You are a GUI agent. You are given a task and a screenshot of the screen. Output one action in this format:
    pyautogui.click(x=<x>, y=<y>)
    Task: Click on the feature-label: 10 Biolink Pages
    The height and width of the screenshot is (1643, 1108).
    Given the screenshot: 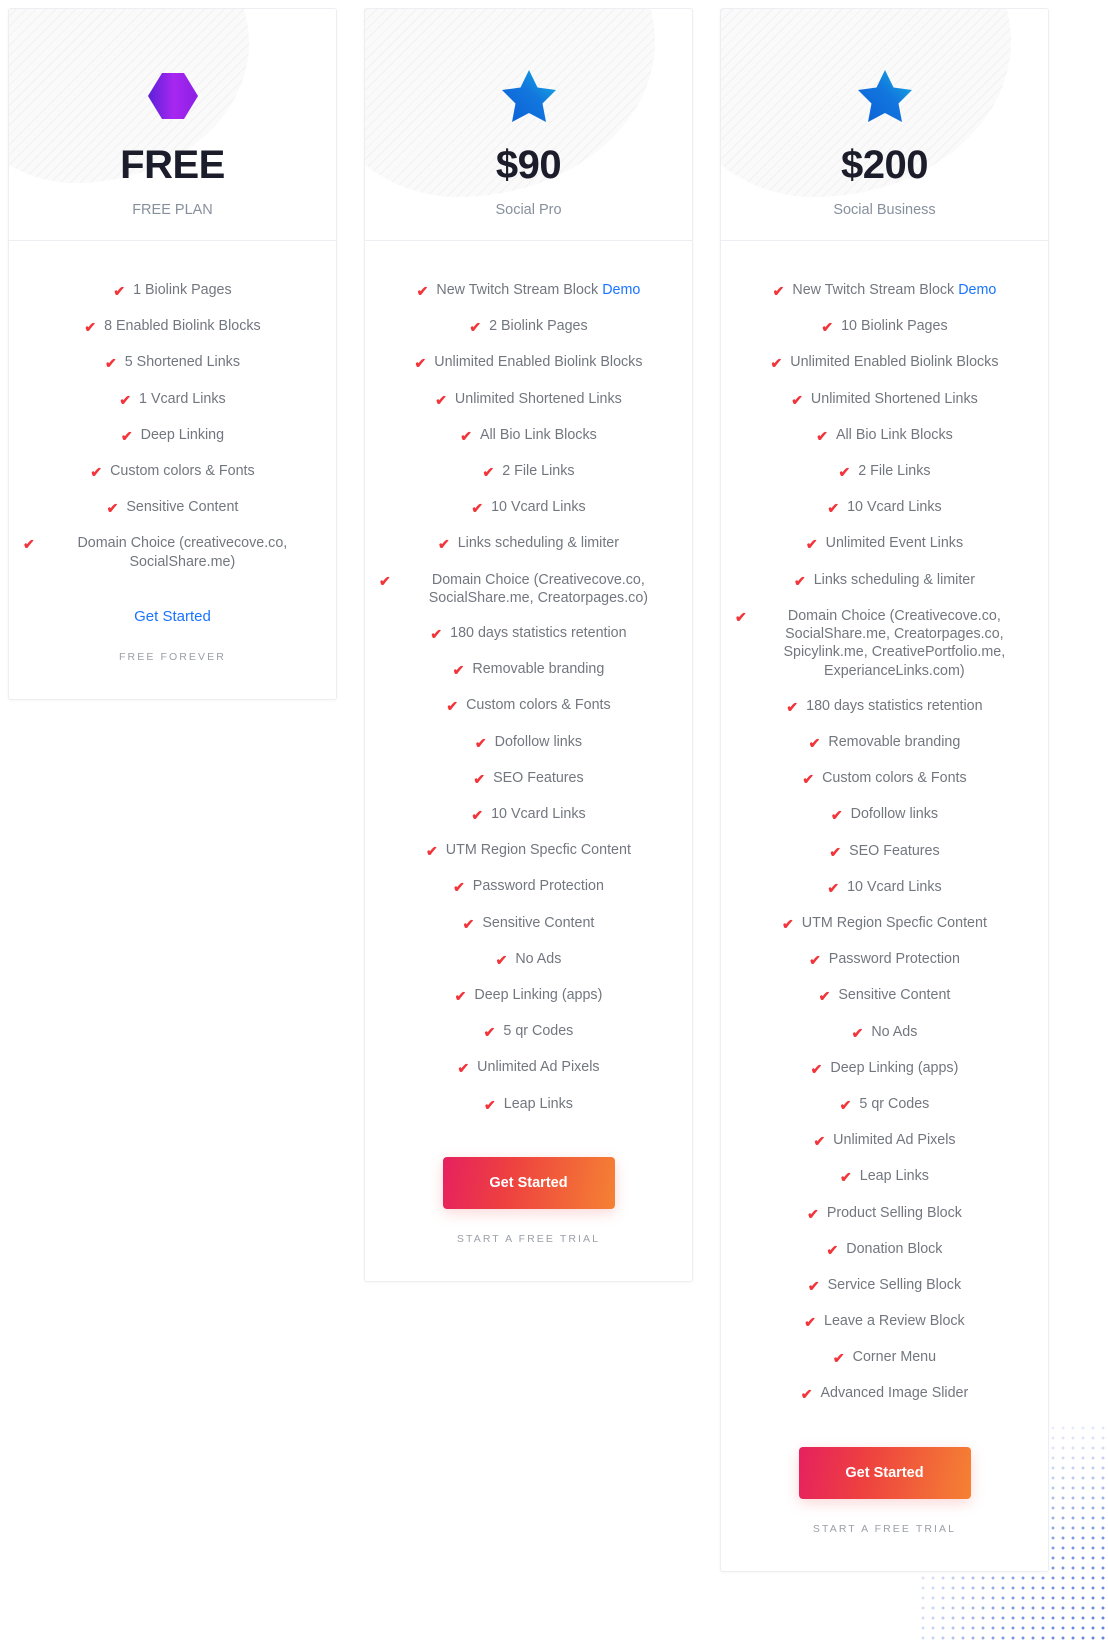 What is the action you would take?
    pyautogui.click(x=894, y=326)
    